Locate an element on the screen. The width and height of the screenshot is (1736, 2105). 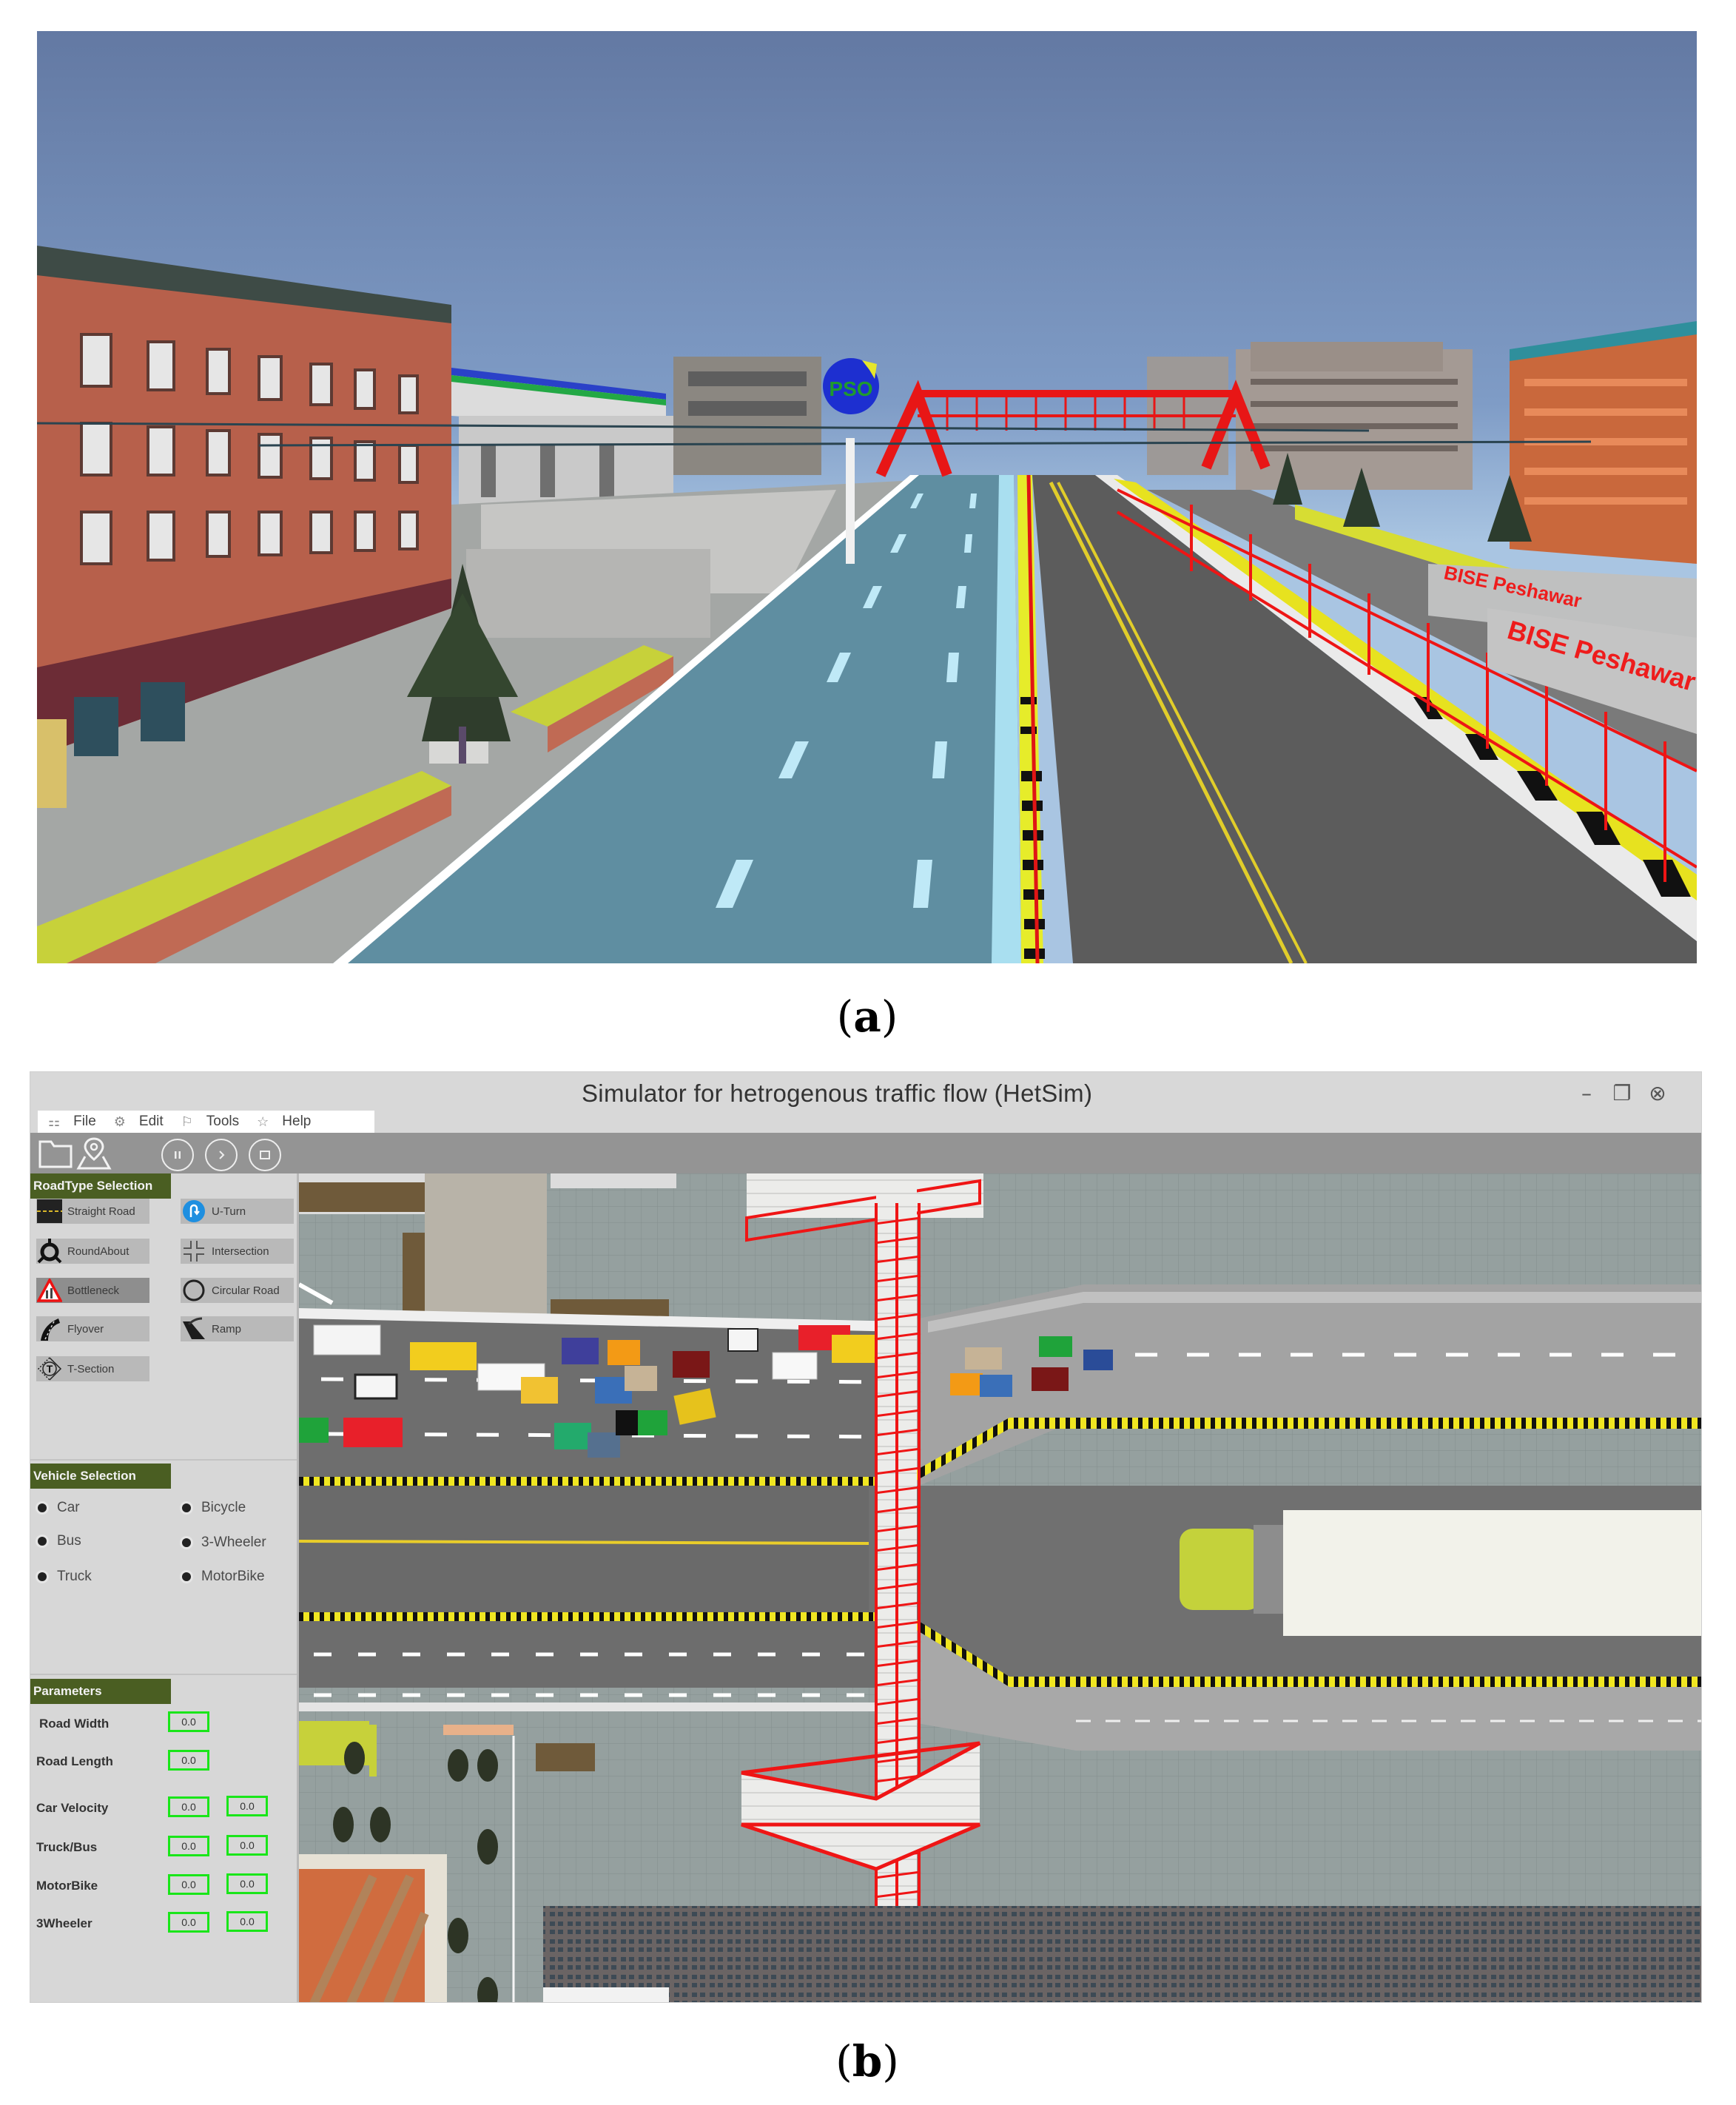
car-velocity-label: Car Velocity is located at coordinates (73, 1808).